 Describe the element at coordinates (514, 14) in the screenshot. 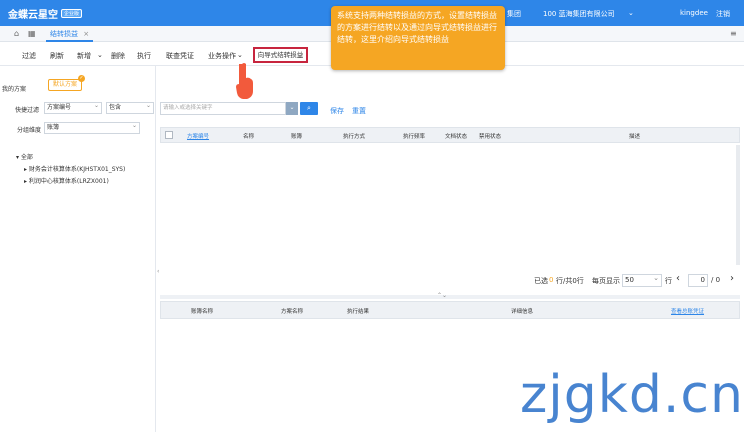

I see `group-label: 集团` at that location.